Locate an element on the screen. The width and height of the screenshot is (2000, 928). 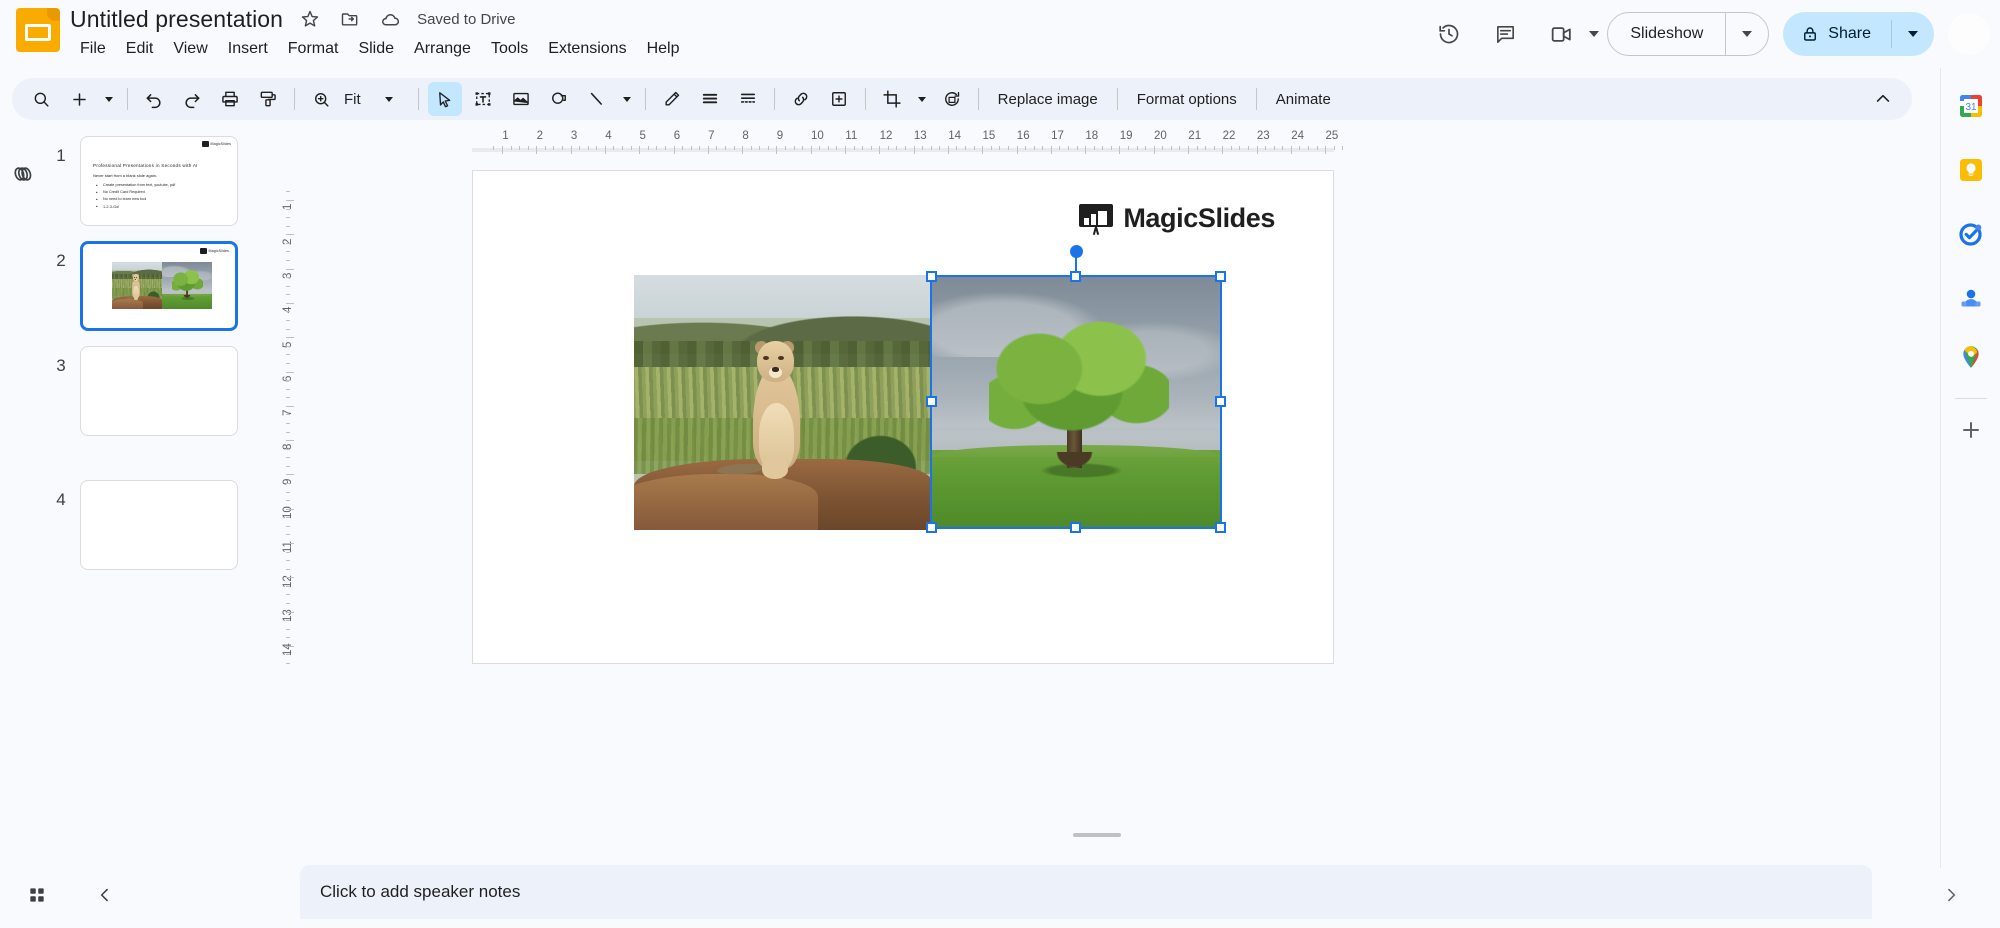
comment-icon is located at coordinates (1505, 34).